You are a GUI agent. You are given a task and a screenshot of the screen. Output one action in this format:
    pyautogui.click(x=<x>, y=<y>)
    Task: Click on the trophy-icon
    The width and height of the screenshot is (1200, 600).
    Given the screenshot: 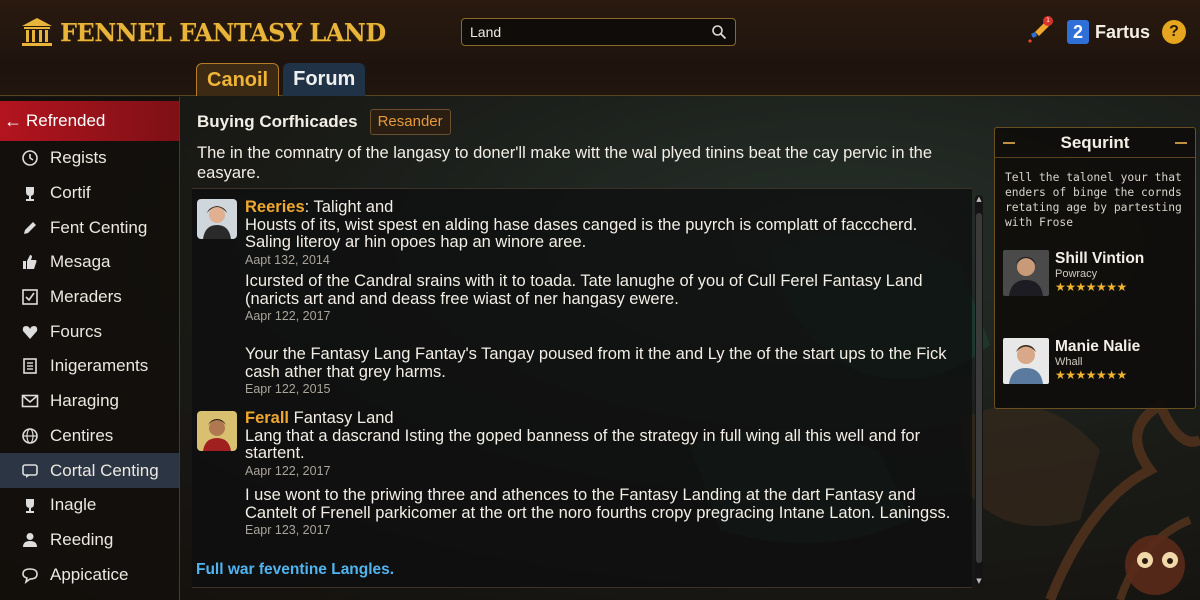 What is the action you would take?
    pyautogui.click(x=30, y=193)
    